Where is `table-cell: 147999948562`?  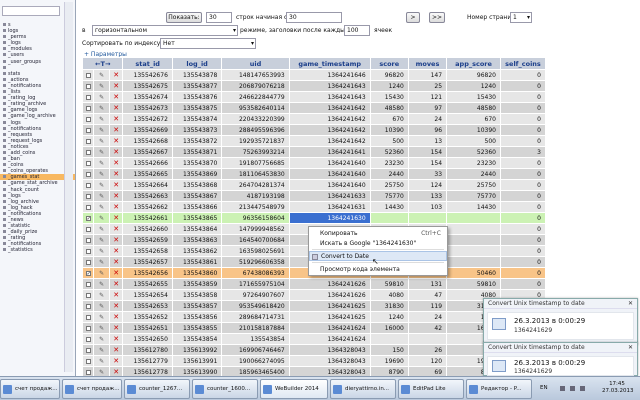 table-cell: 147999948562 is located at coordinates (255, 229).